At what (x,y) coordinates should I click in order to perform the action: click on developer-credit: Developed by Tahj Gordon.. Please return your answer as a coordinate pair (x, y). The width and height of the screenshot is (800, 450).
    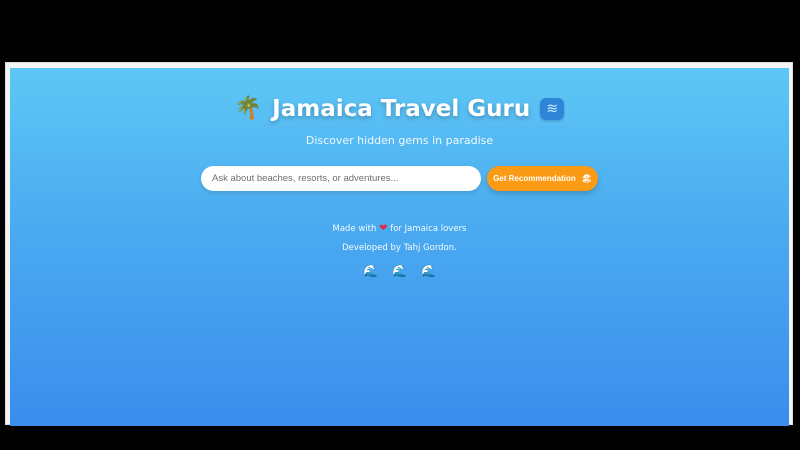
    Looking at the image, I should click on (399, 248).